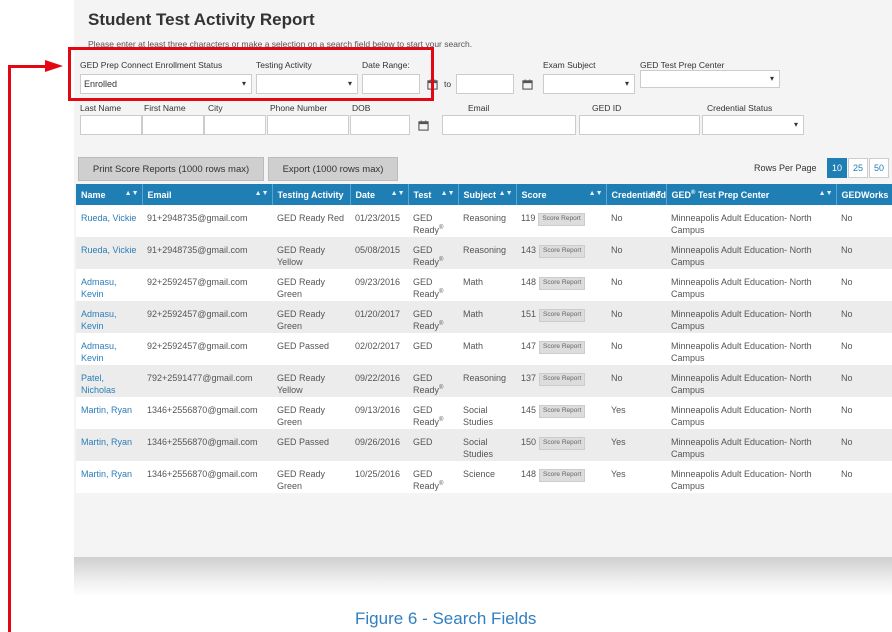  I want to click on cell-subject: Science, so click(487, 477).